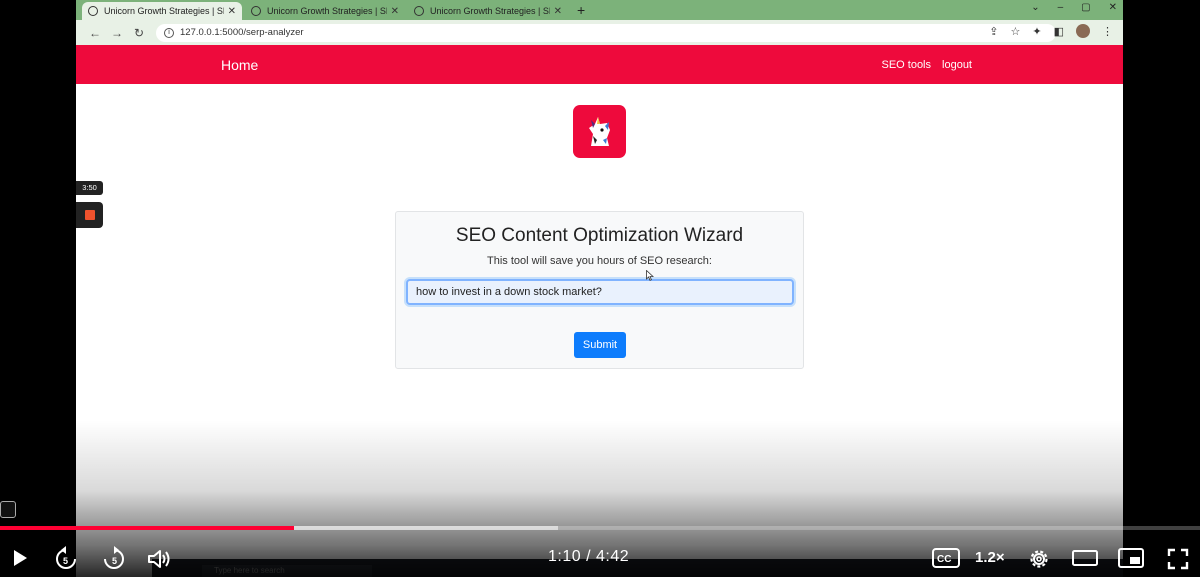  I want to click on stop-icon, so click(89, 215).